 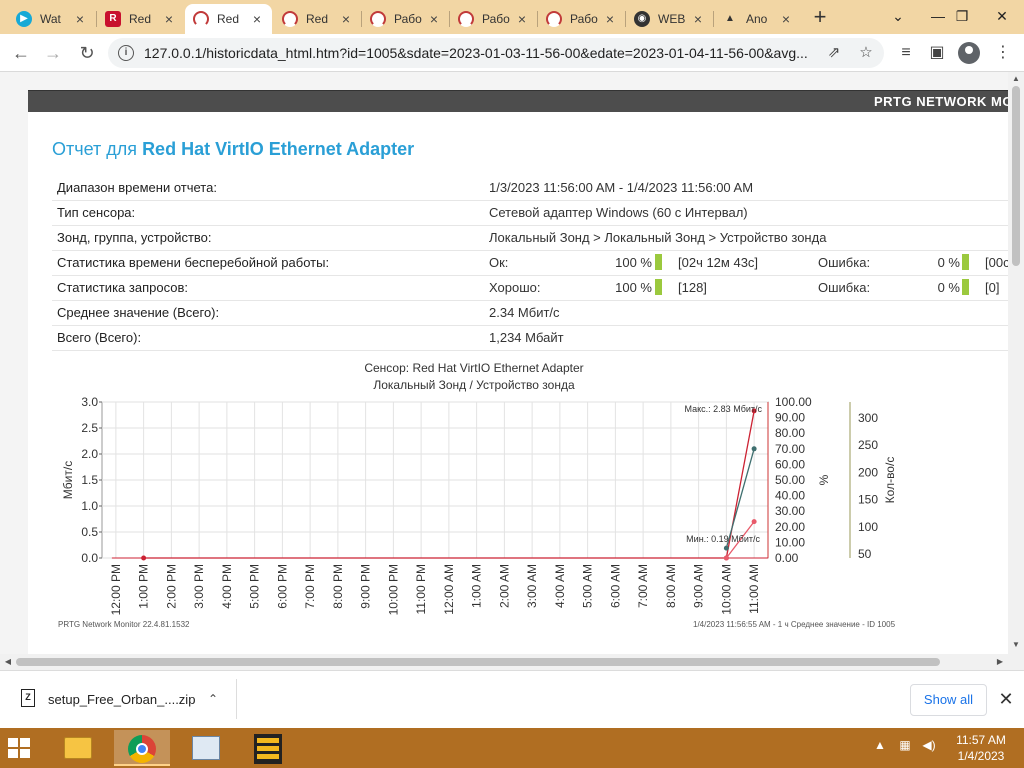 I want to click on min-annotation: Мин.: 0.19 Мбит/с, so click(x=723, y=539).